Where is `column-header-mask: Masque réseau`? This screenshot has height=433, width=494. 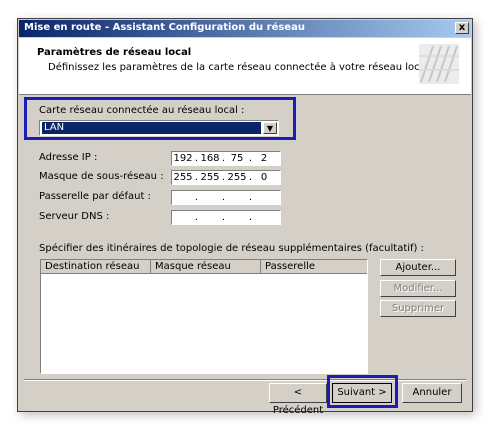
column-header-mask: Masque réseau is located at coordinates (206, 267).